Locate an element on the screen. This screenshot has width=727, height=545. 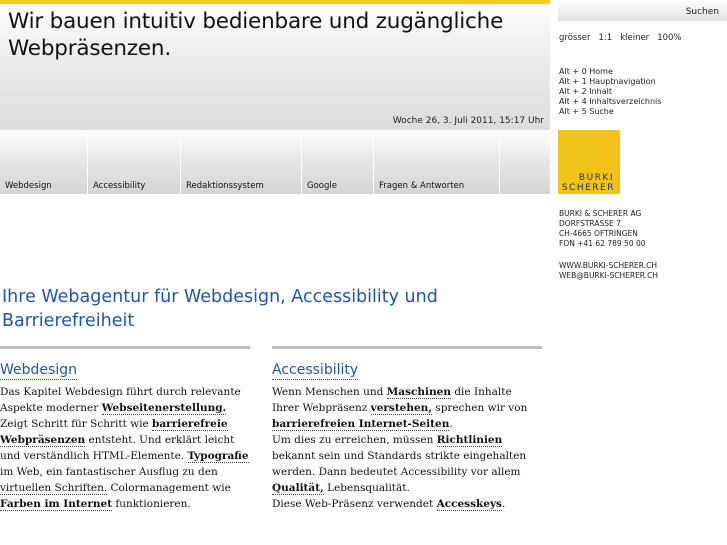
accesskey-item: Alt + 0 Home is located at coordinates (610, 72).